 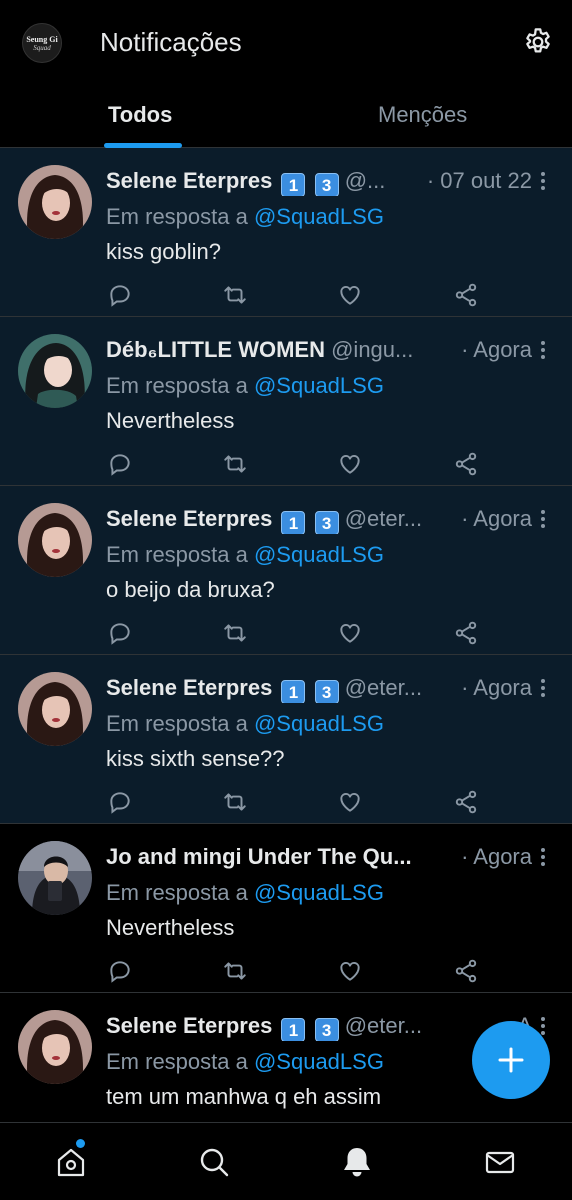 What do you see at coordinates (195, 758) in the screenshot?
I see `tweet-text: kiss sixth sense??` at bounding box center [195, 758].